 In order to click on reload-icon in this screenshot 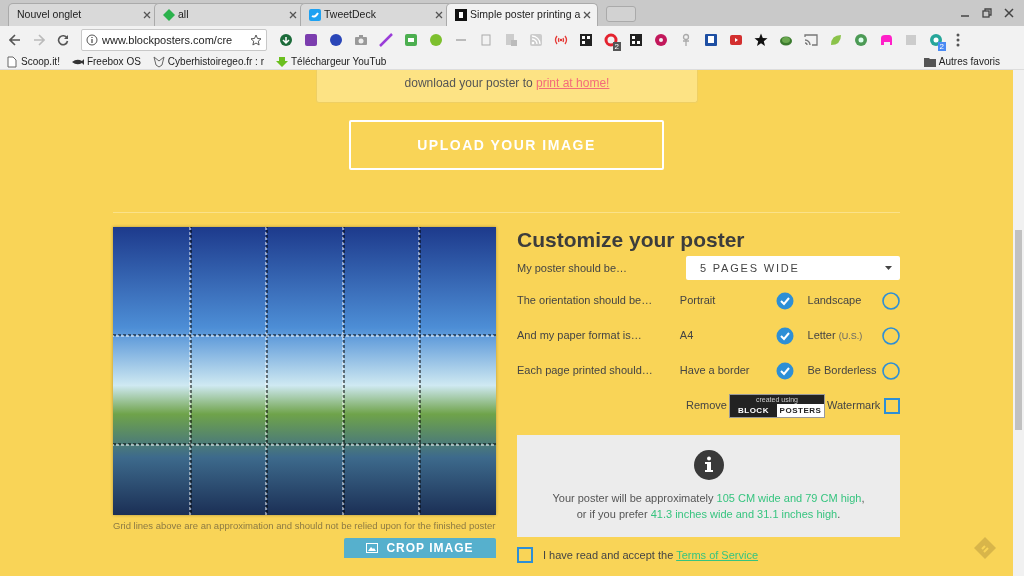, I will do `click(63, 40)`.